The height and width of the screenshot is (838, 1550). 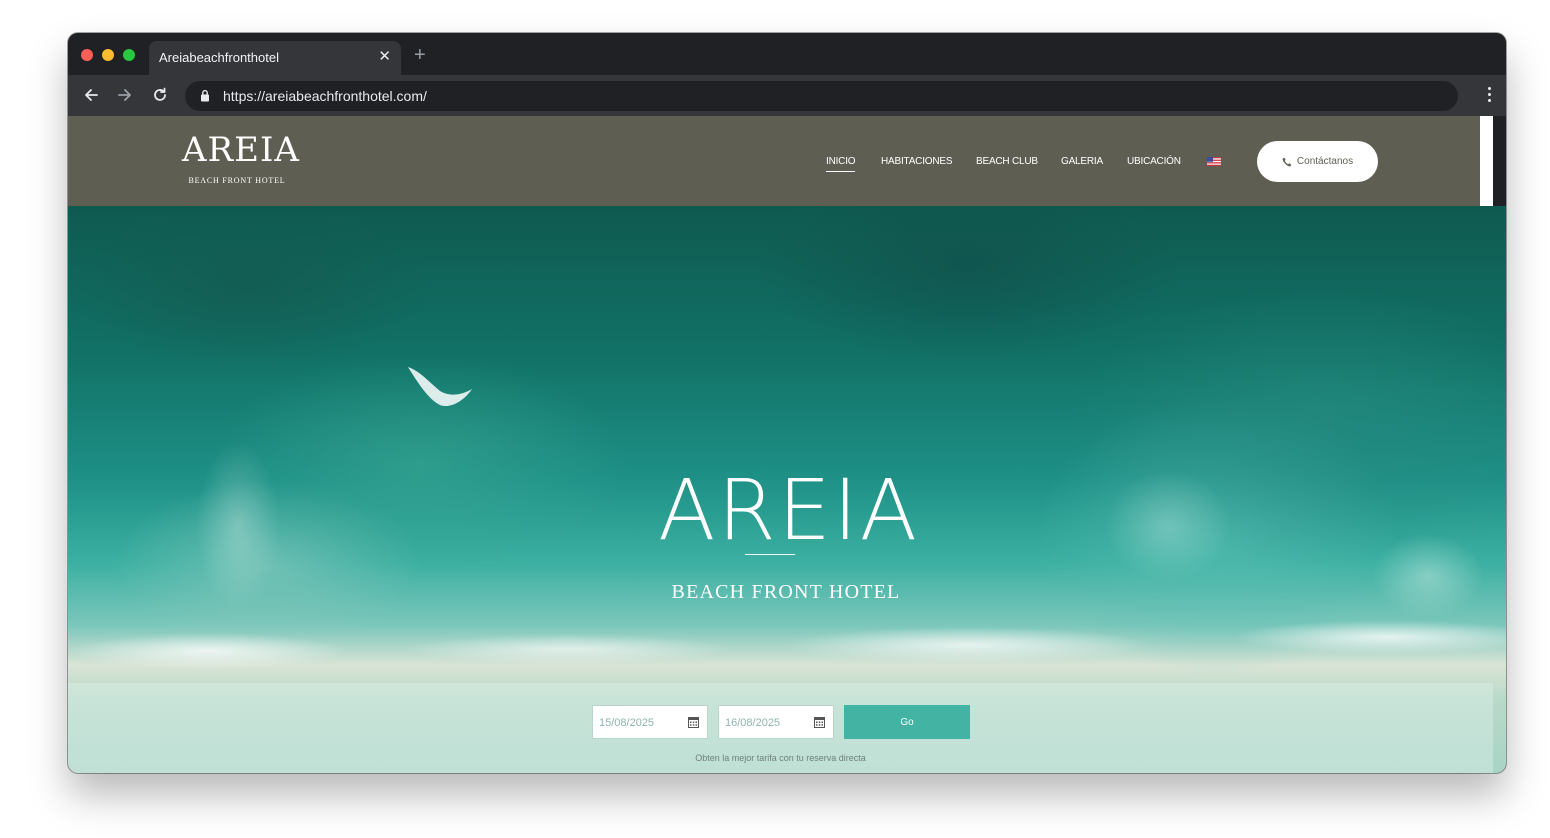 What do you see at coordinates (753, 723) in the screenshot?
I see `checkout-date-value: 16/08/2025` at bounding box center [753, 723].